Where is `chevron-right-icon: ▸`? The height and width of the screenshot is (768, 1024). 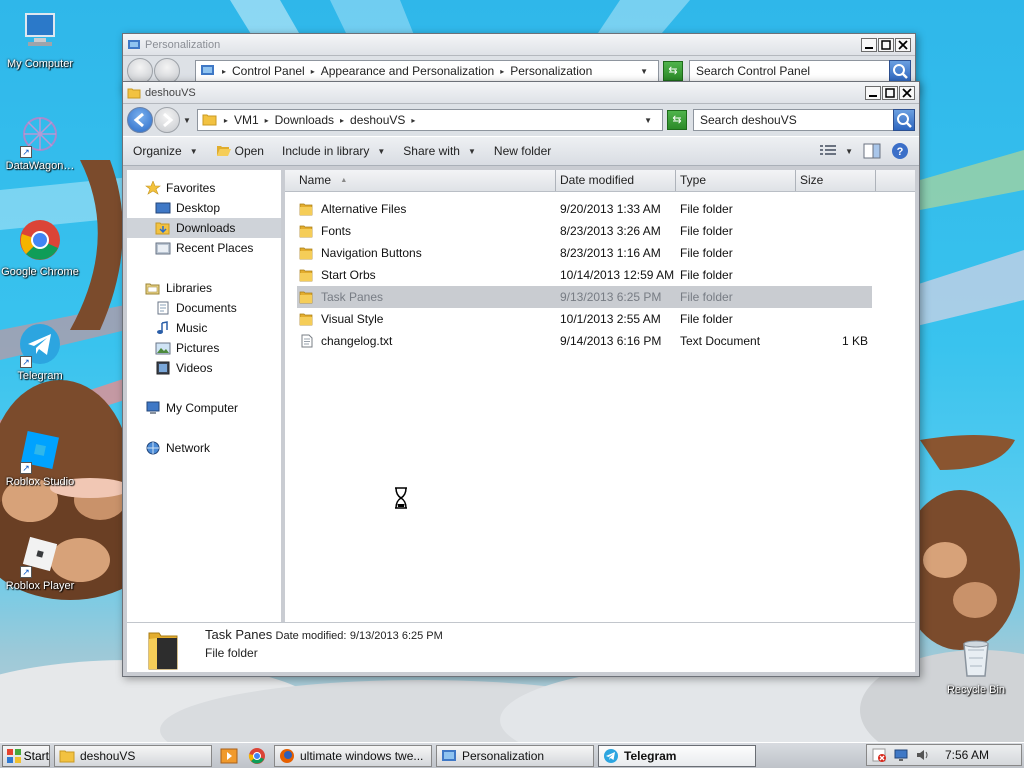
chevron-right-icon: ▸ is located at coordinates (413, 120).